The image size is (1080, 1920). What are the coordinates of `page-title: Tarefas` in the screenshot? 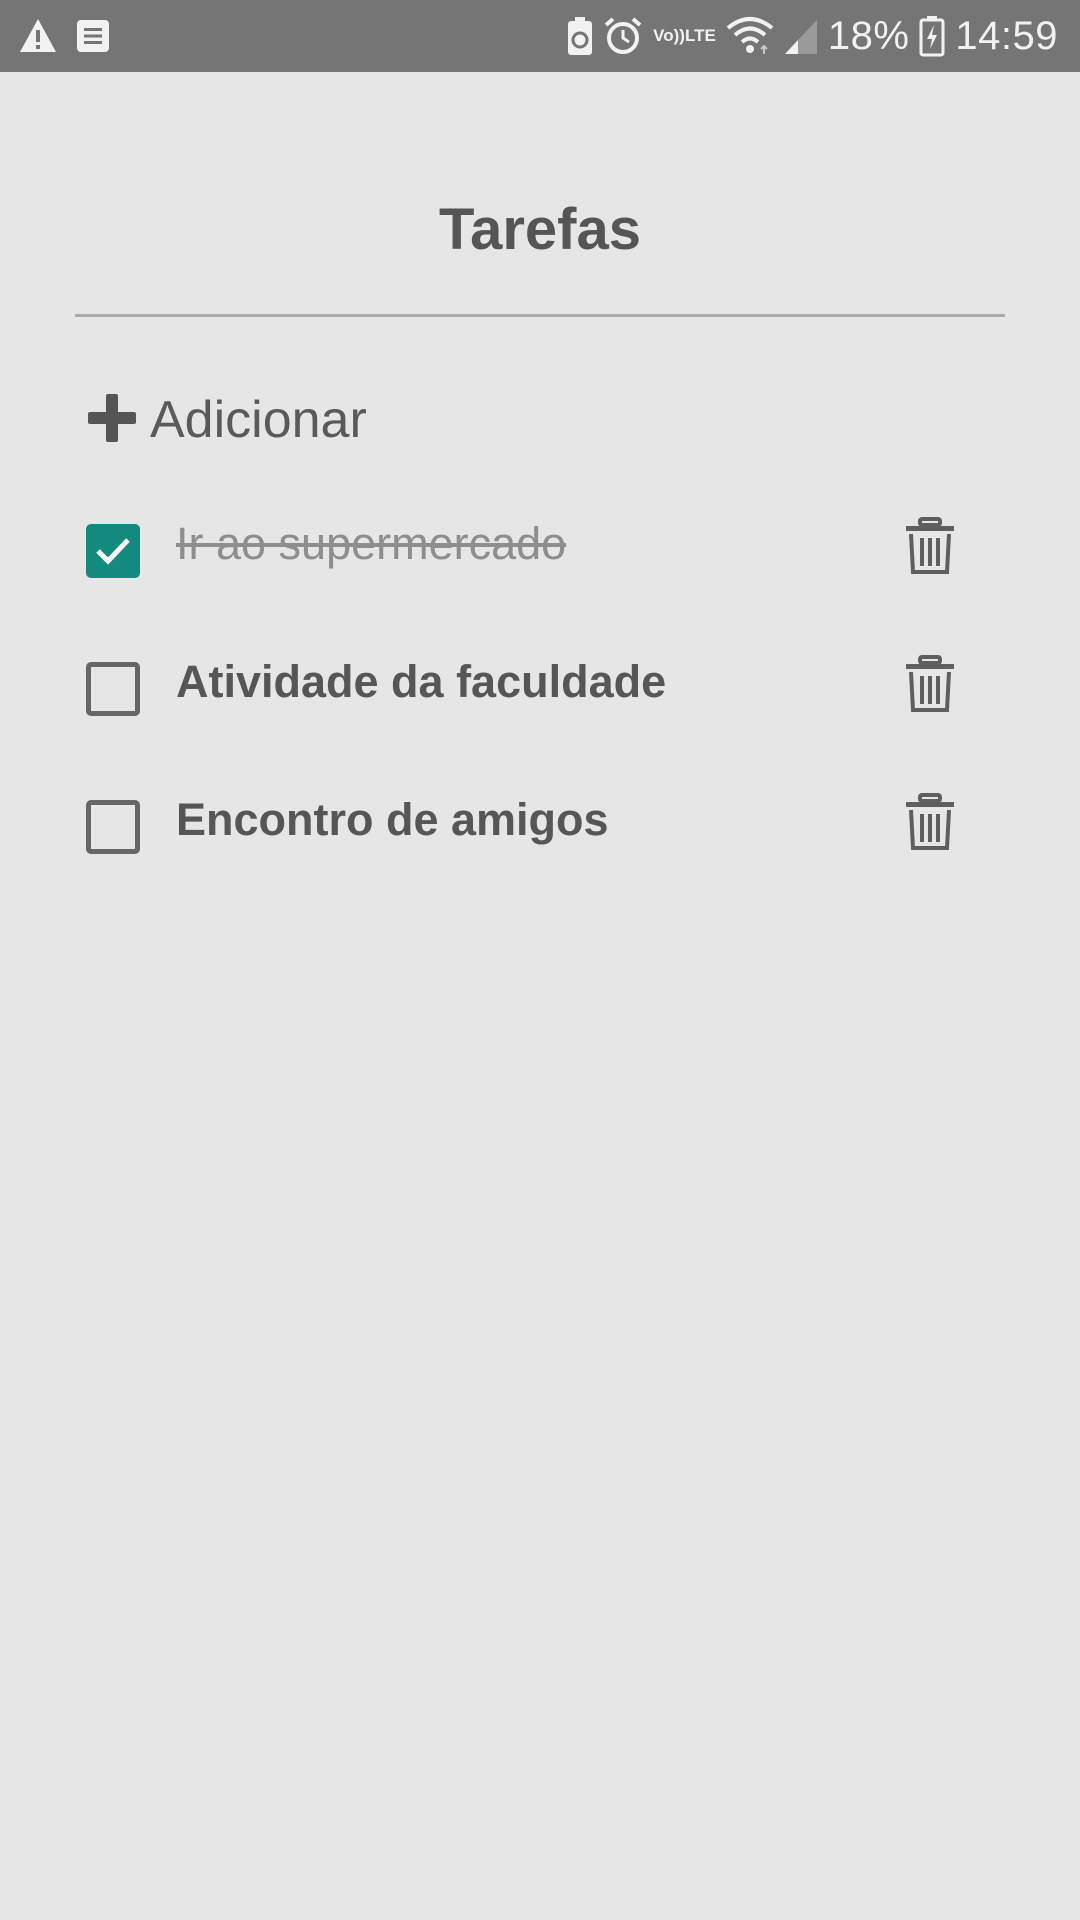 It's located at (540, 229).